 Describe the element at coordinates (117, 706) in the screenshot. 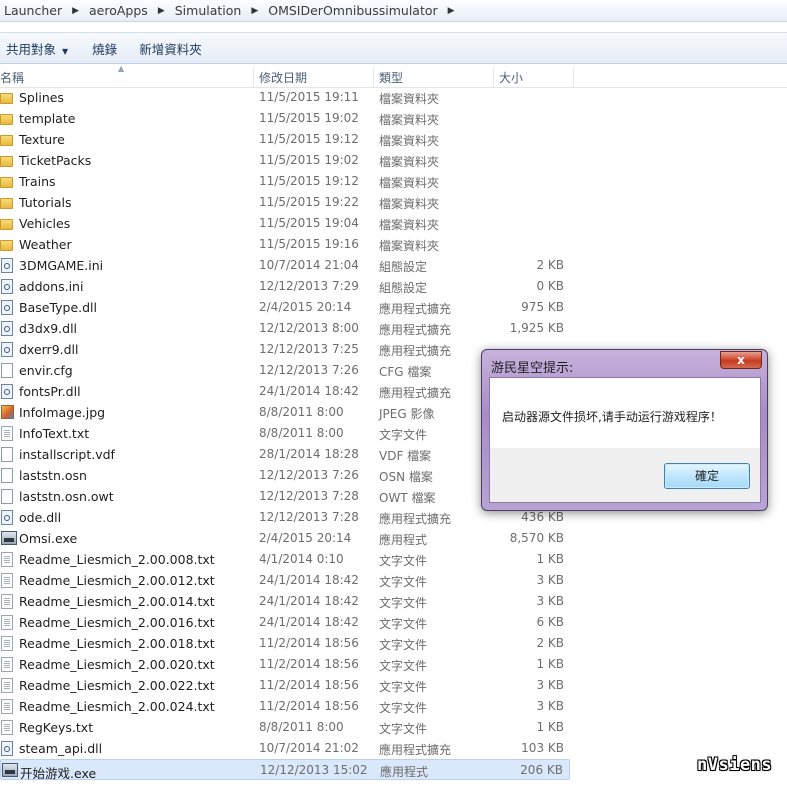

I see `file-name: Readme_Liesmich_2.00.024.txt` at that location.